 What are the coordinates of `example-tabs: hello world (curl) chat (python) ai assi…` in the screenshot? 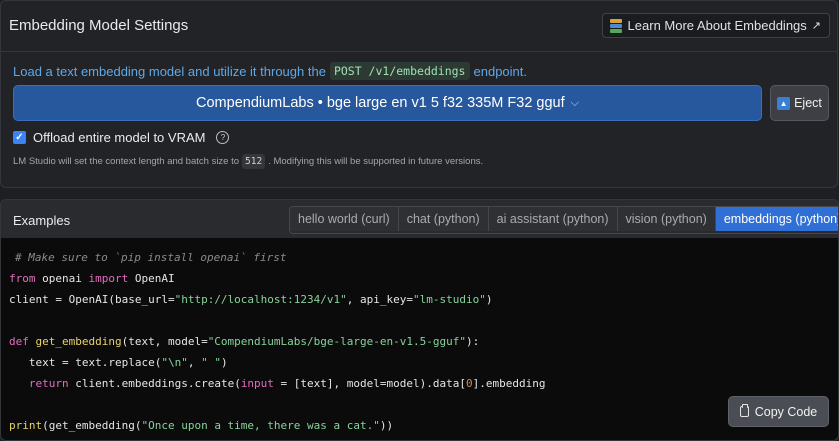 It's located at (563, 220).